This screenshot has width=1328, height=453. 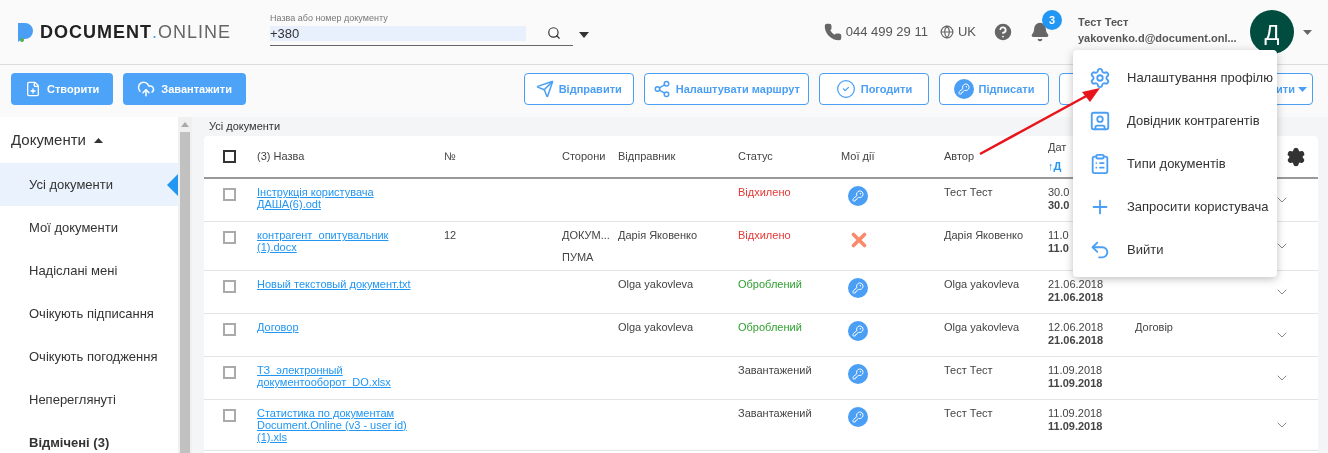 What do you see at coordinates (501, 156) in the screenshot?
I see `column-header: №` at bounding box center [501, 156].